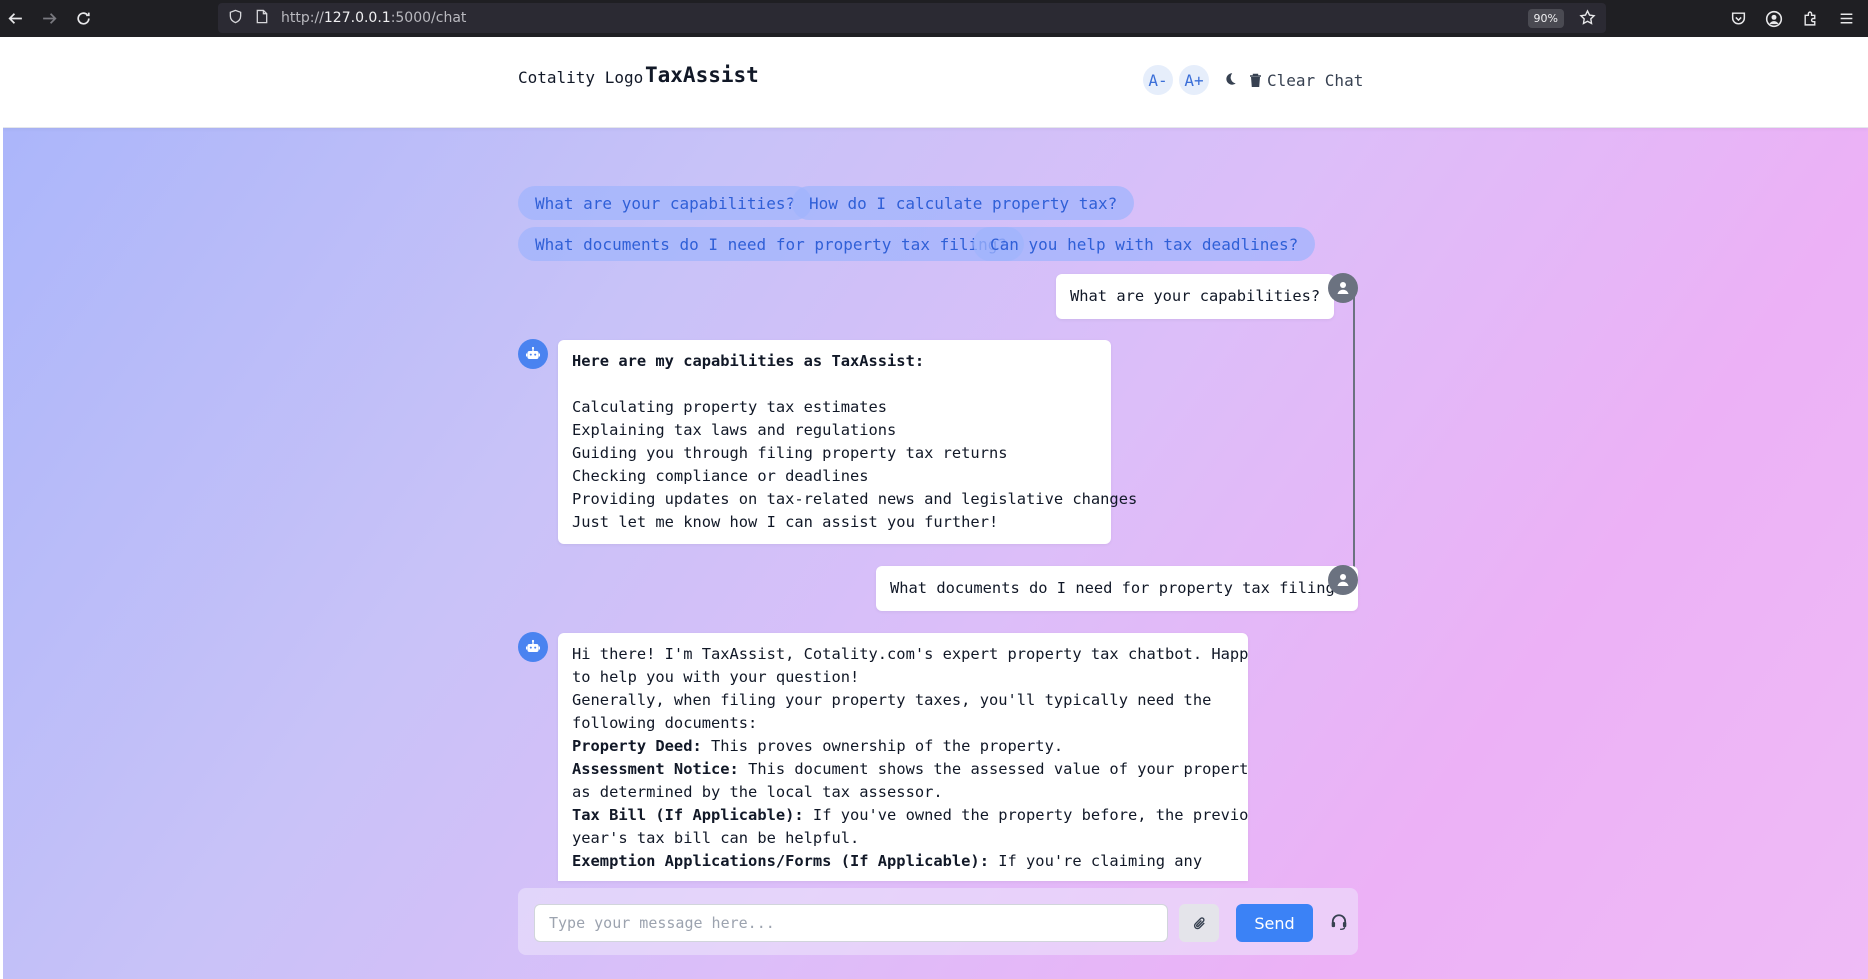 This screenshot has height=979, width=1868. I want to click on header-controls: A- A+ Clear Chat, so click(1253, 80).